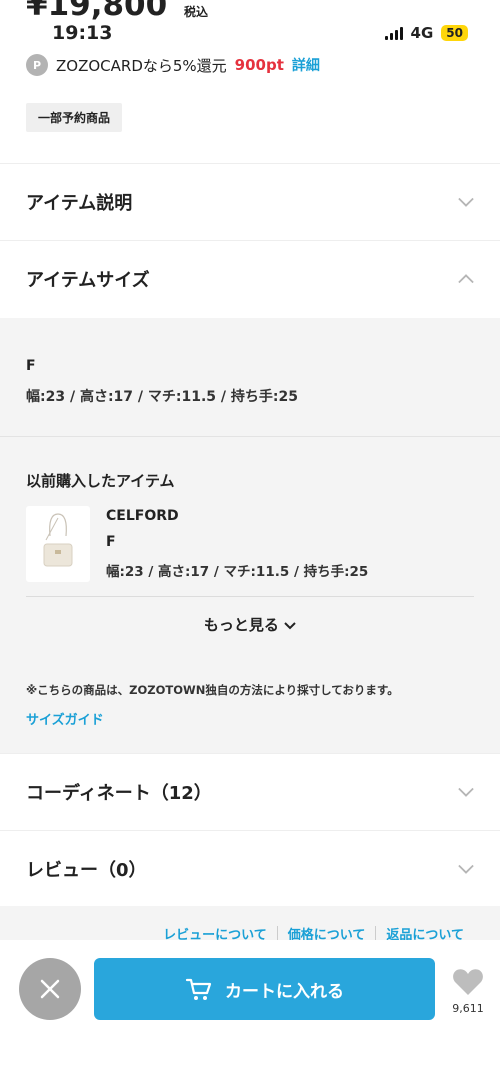  What do you see at coordinates (58, 544) in the screenshot?
I see `product-thumbnail` at bounding box center [58, 544].